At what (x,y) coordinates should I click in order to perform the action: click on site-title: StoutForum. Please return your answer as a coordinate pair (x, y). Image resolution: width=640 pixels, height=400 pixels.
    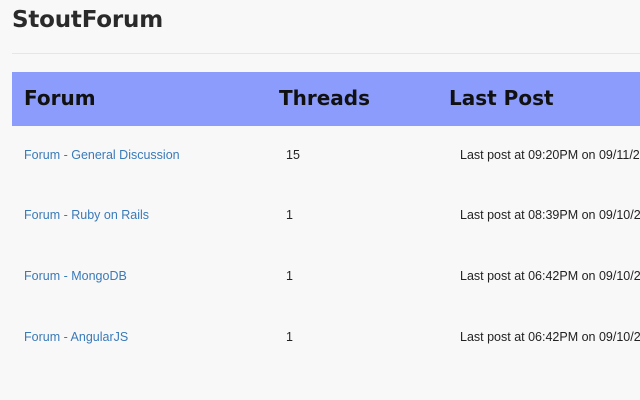
    Looking at the image, I should click on (87, 20).